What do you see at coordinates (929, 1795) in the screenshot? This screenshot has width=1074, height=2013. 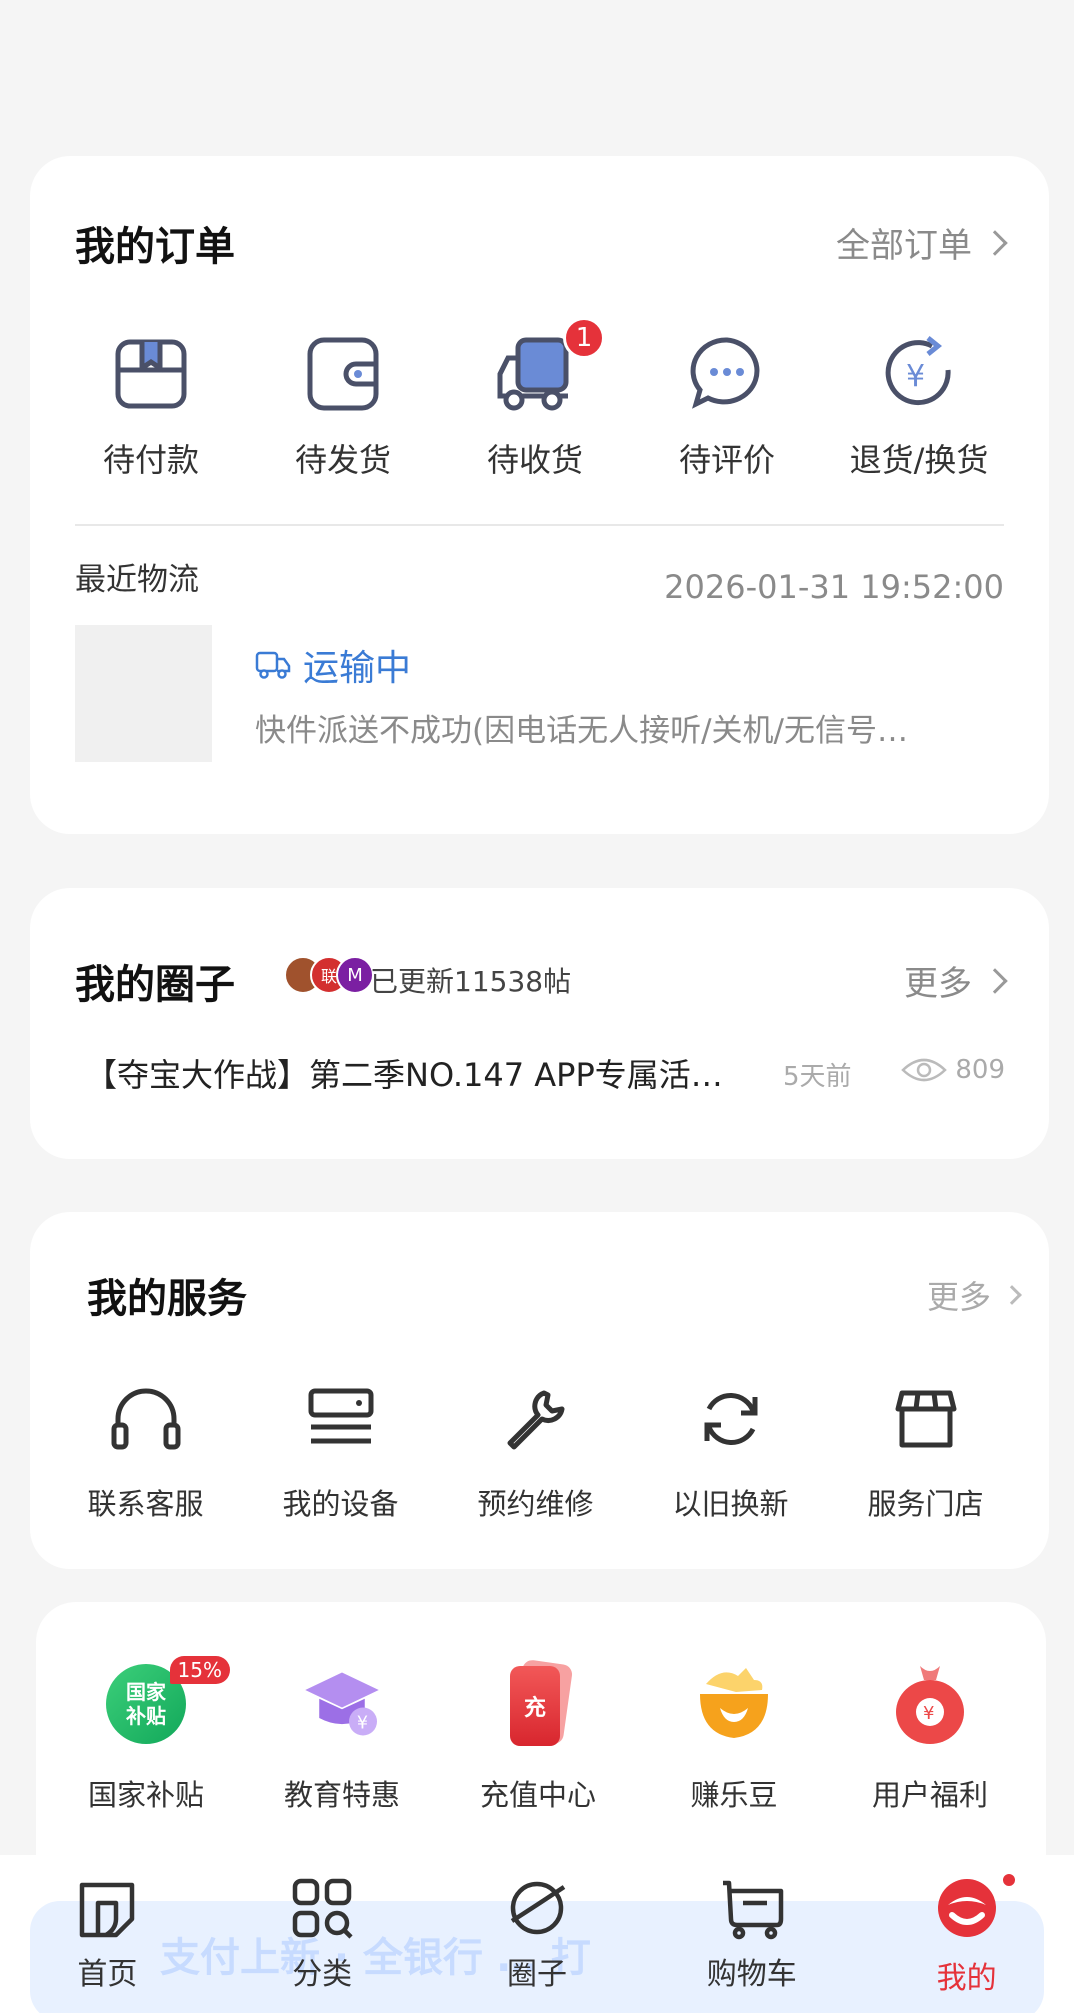 I see `benefit-label: 用户福利` at bounding box center [929, 1795].